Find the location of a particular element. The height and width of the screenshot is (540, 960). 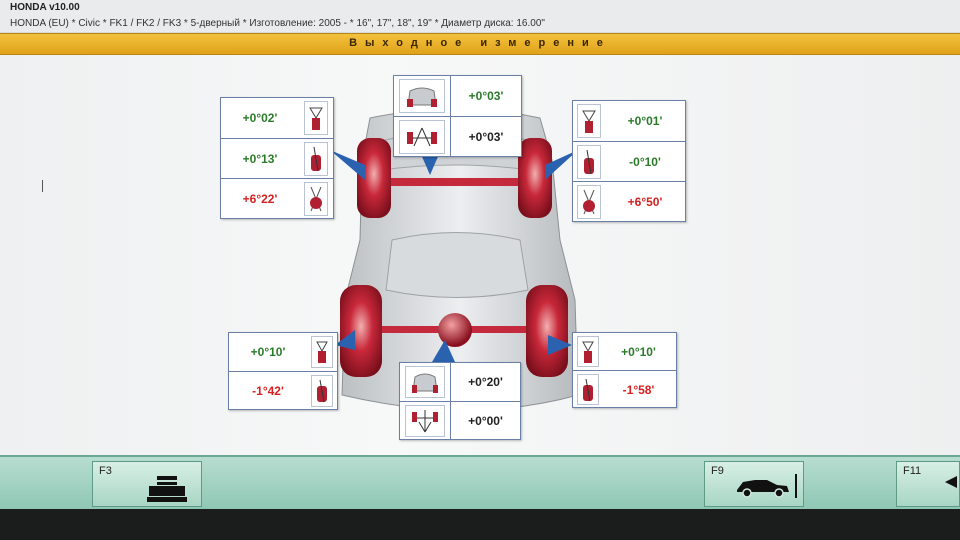

f9-vehicle-button: F9 is located at coordinates (754, 484).